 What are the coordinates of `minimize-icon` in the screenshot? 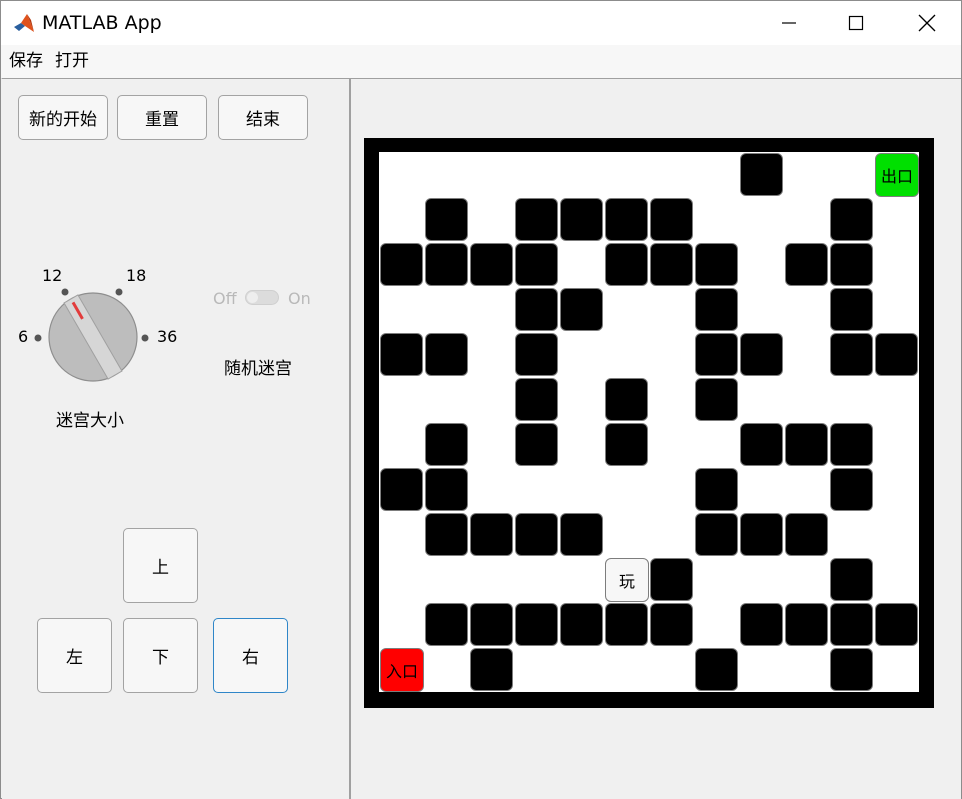 It's located at (789, 23).